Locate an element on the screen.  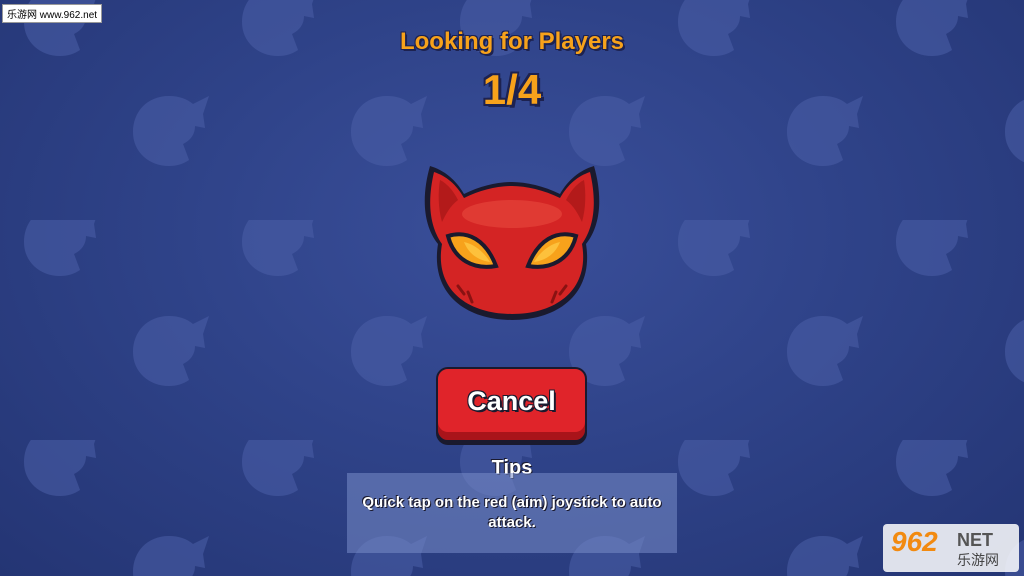
devil-cat-head-icon is located at coordinates (512, 243).